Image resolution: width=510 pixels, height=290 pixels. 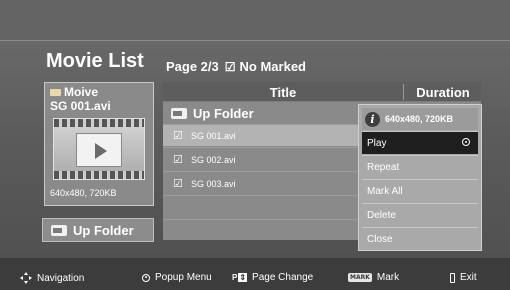 I want to click on column-divider, so click(x=403, y=92).